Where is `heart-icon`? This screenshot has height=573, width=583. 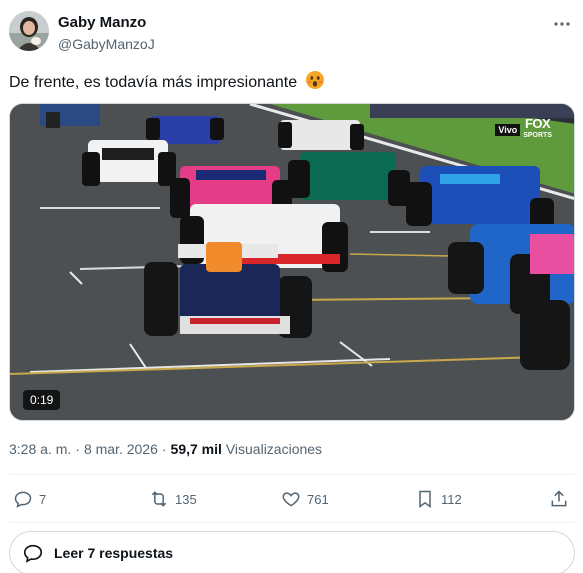
heart-icon is located at coordinates (291, 499).